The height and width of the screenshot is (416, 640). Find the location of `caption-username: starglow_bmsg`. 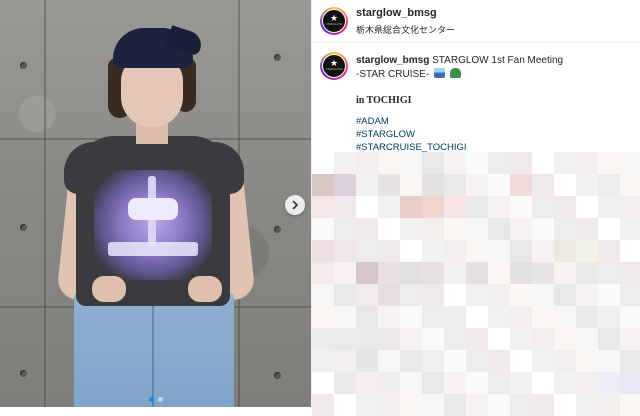

caption-username: starglow_bmsg is located at coordinates (392, 60).